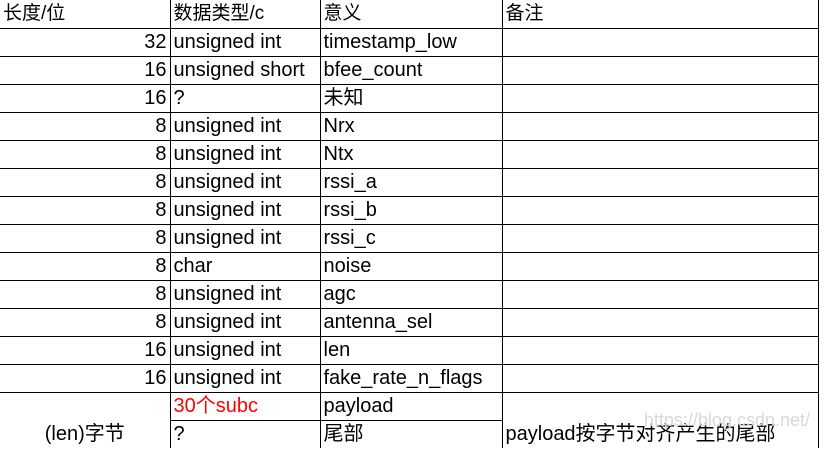 Image resolution: width=824 pixels, height=461 pixels. I want to click on cell-type: unsigned short, so click(245, 70).